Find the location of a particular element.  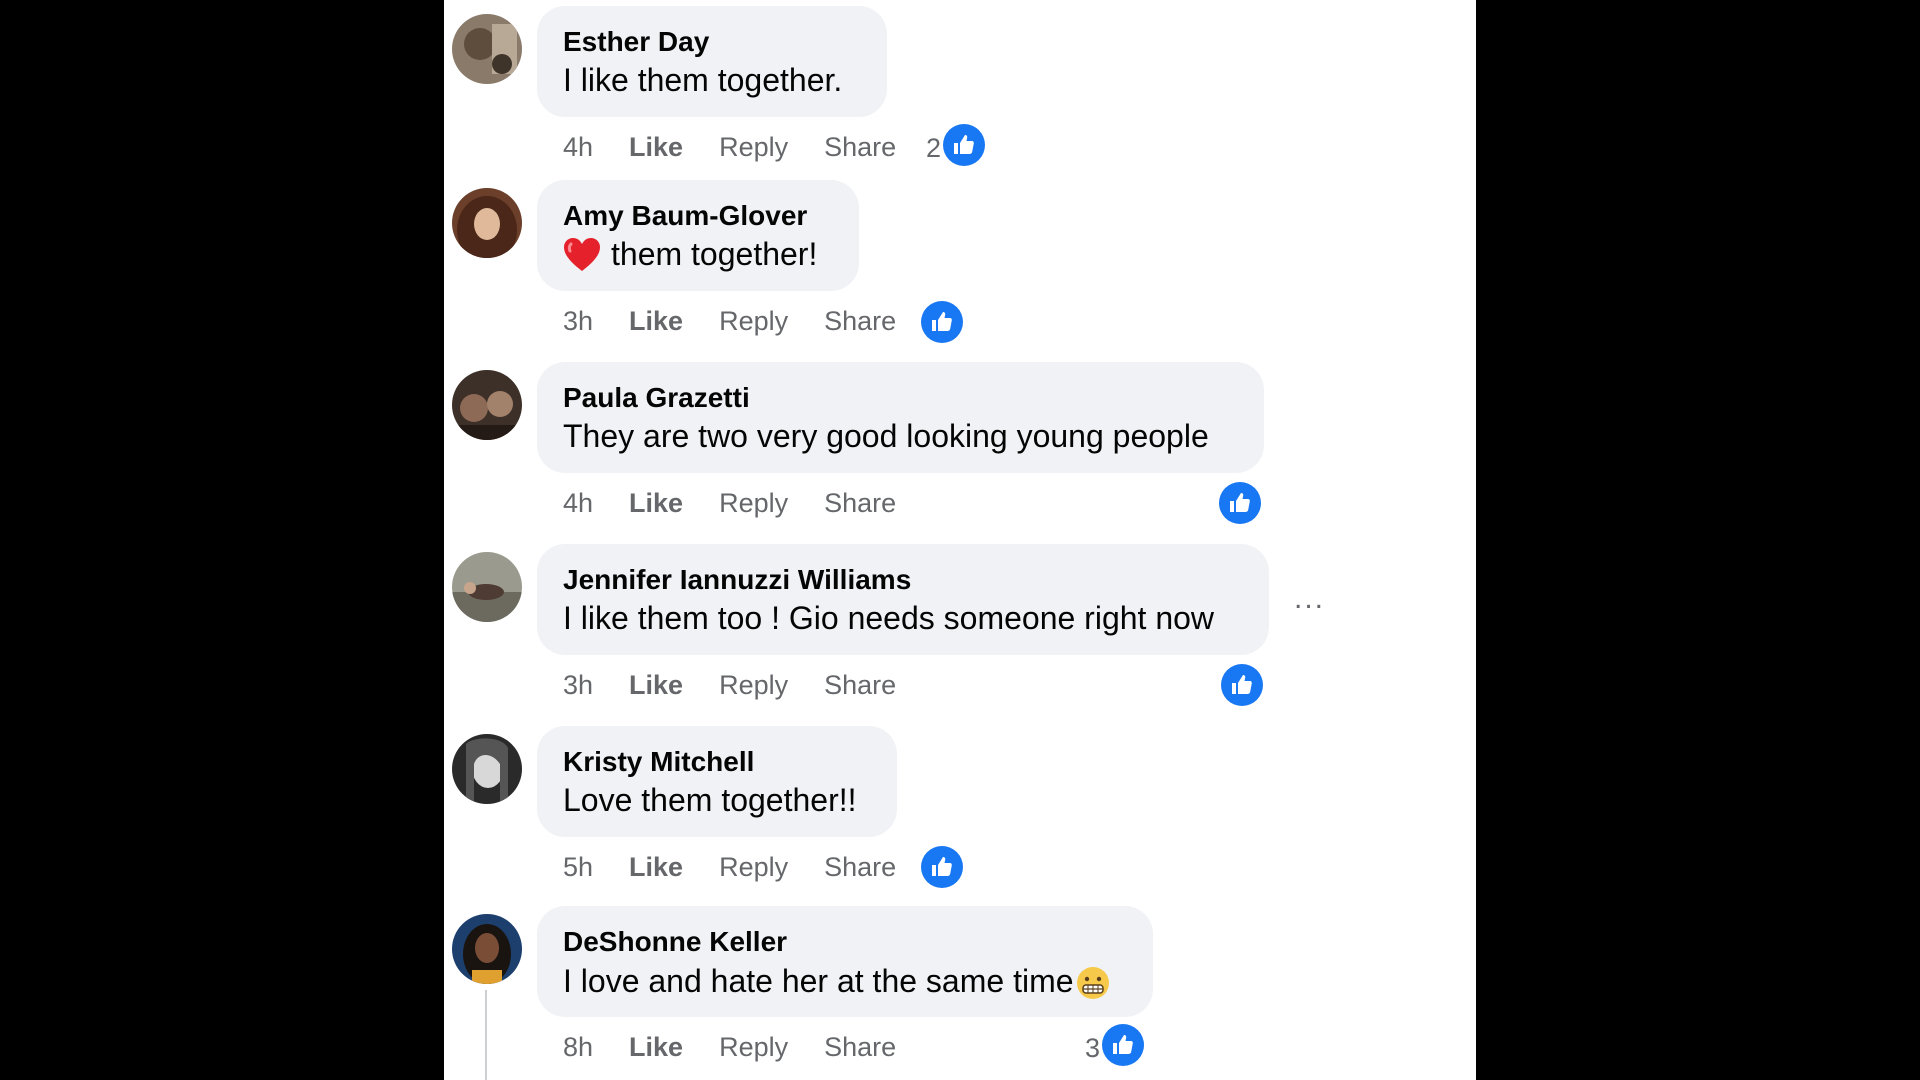

comment-author: Esther Day is located at coordinates (636, 42).